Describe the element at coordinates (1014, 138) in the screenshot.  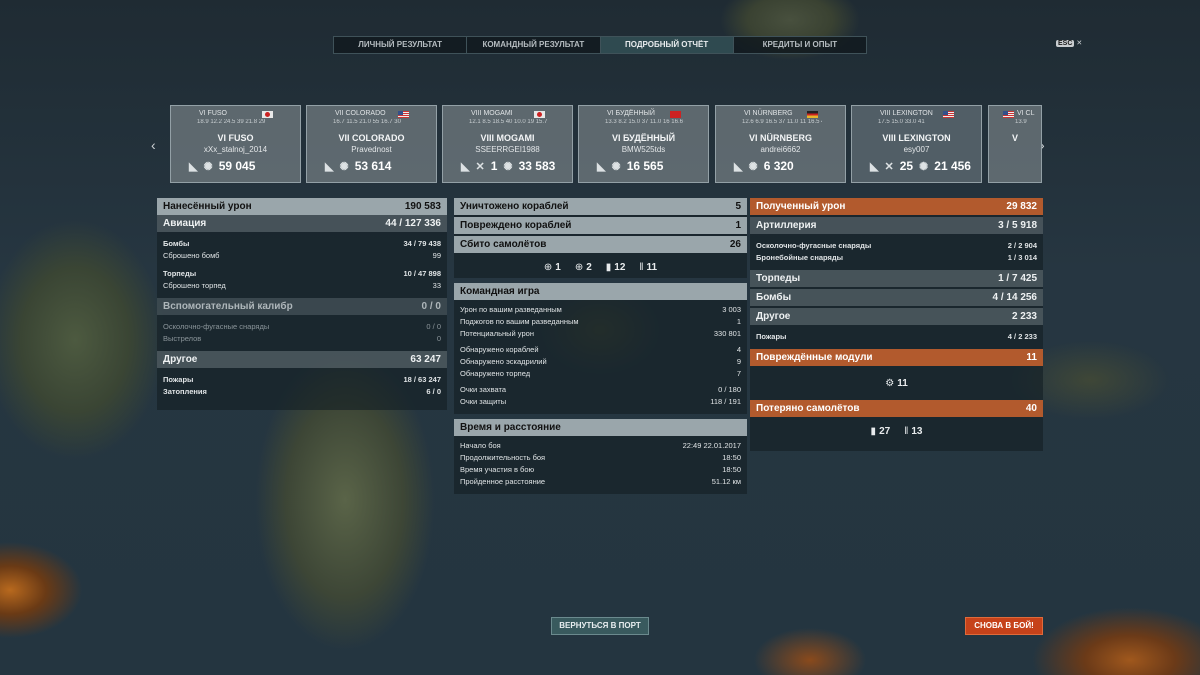
I see `ship-name: V` at that location.